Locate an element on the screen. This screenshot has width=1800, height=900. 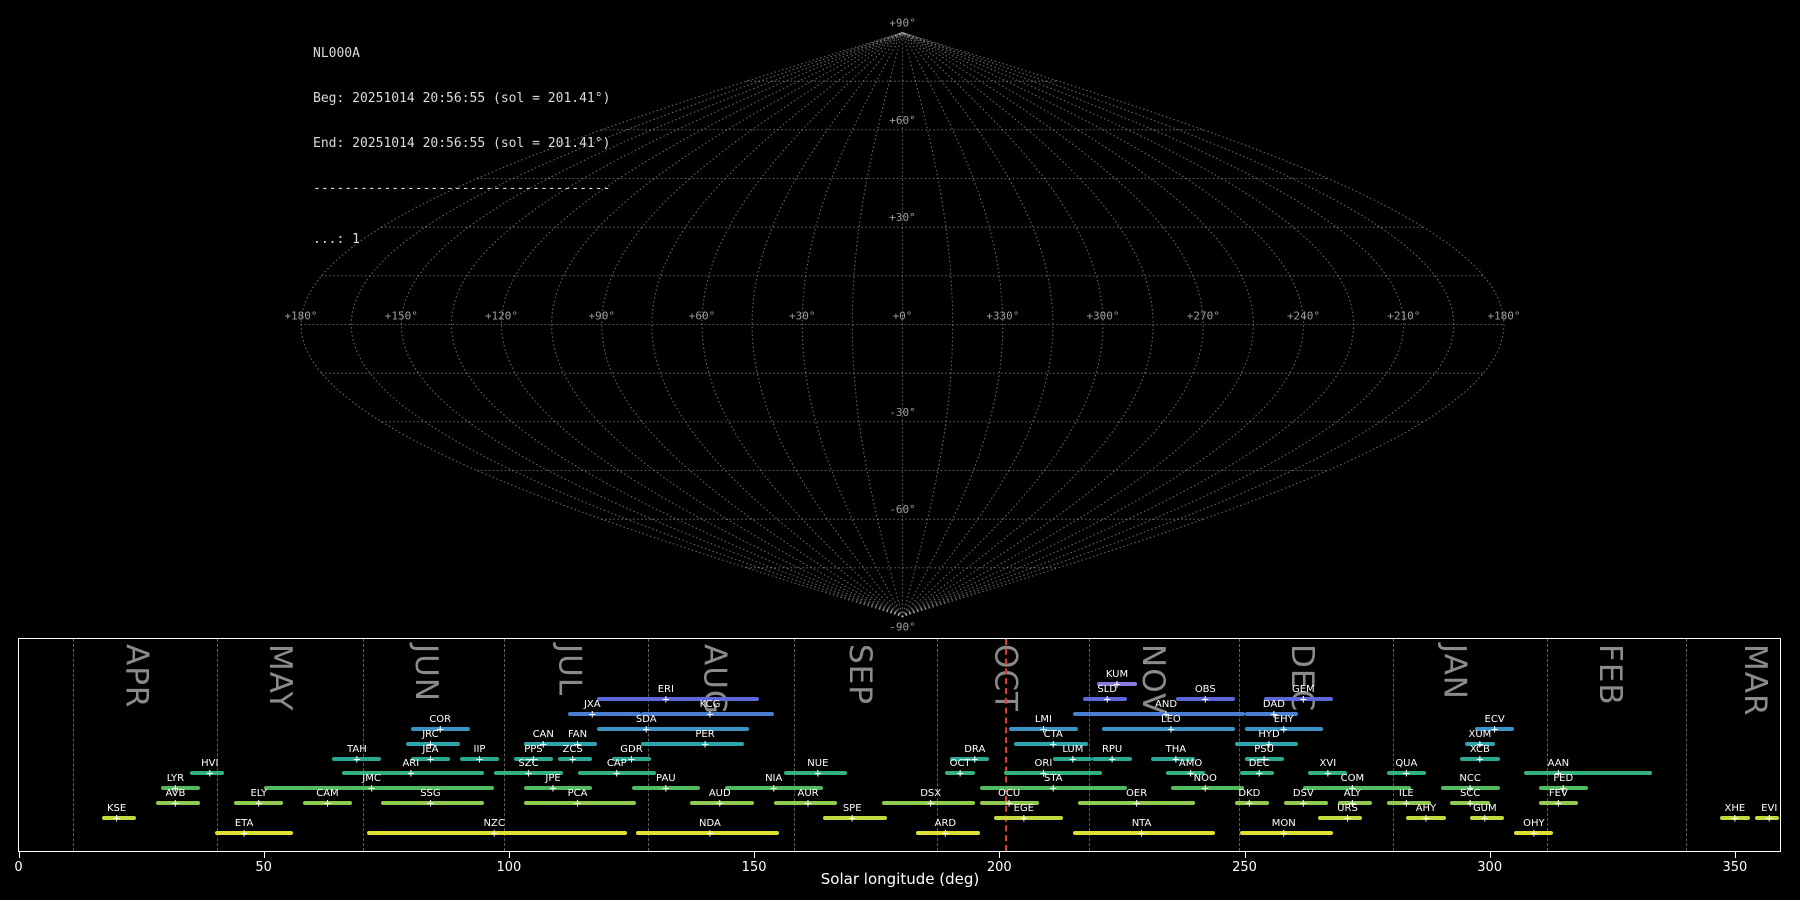
shower-label-NOO: NOO is located at coordinates (1205, 779).